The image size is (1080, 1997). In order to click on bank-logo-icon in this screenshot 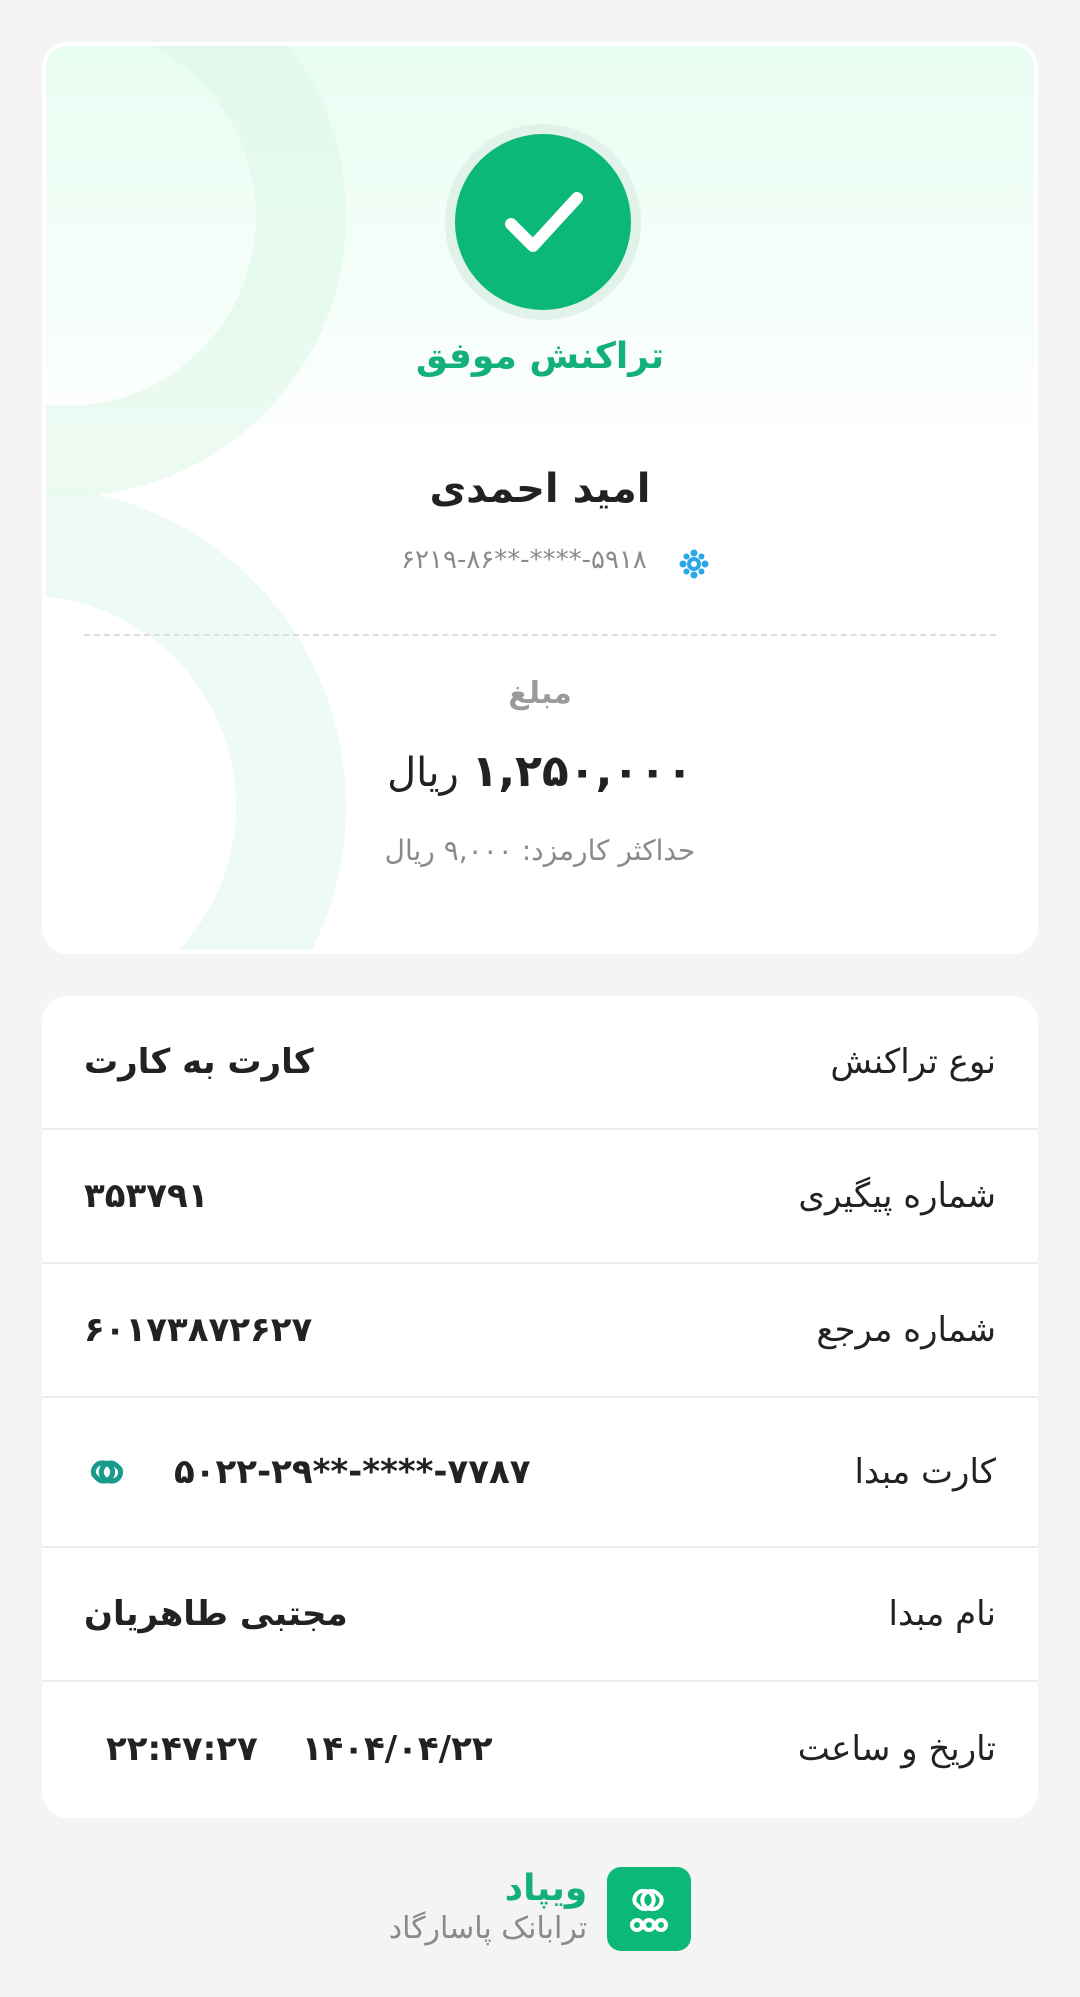, I will do `click(694, 564)`.